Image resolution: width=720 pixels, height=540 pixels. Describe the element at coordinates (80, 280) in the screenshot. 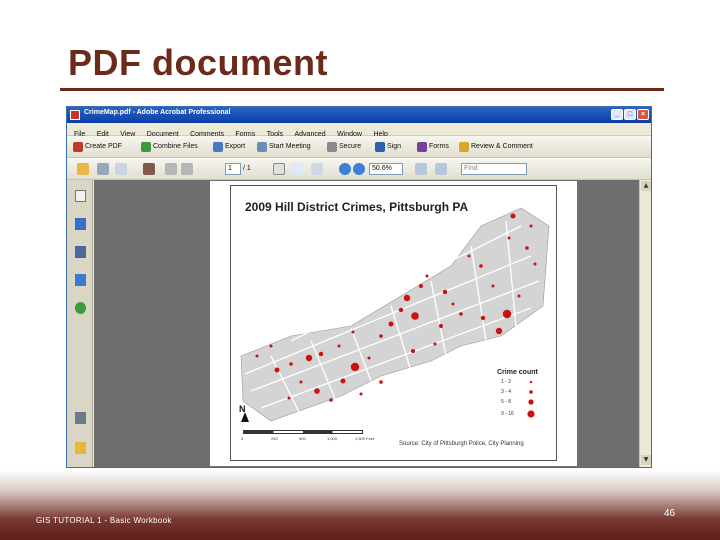

I see `signatures-icon` at that location.